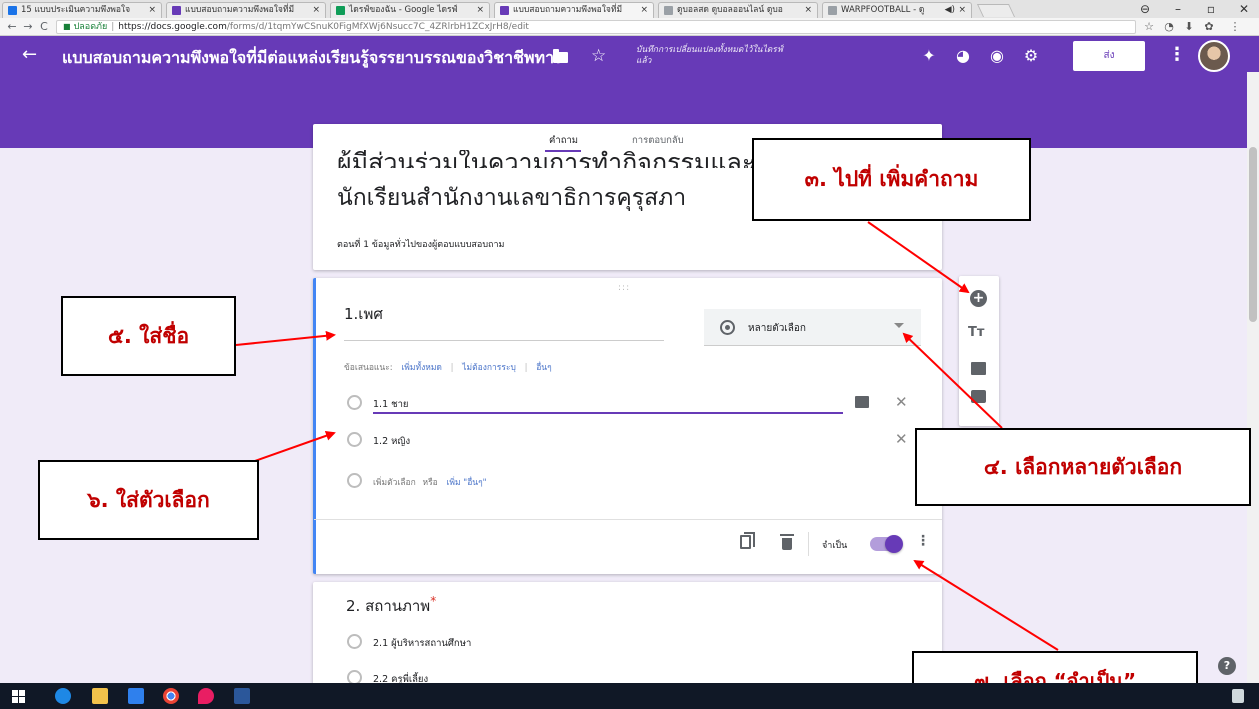 This screenshot has width=1259, height=709. What do you see at coordinates (899, 325) in the screenshot?
I see `chevron-down-icon` at bounding box center [899, 325].